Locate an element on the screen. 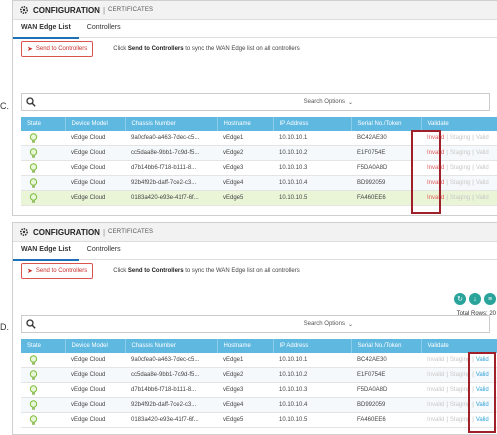 This screenshot has height=435, width=497. ip-address-cell: 10.10.10.1 is located at coordinates (312, 360).